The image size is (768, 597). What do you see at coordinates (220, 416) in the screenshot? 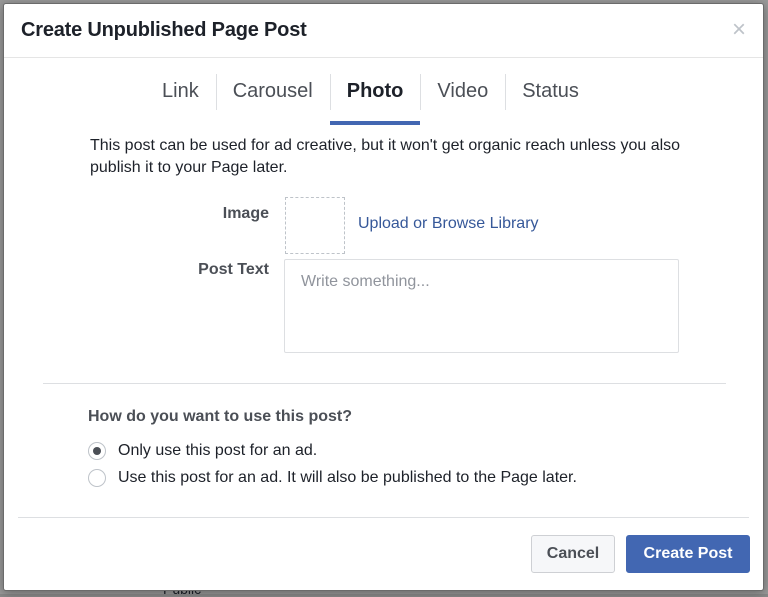
I see `usage-question: How do you want to use this post?` at bounding box center [220, 416].